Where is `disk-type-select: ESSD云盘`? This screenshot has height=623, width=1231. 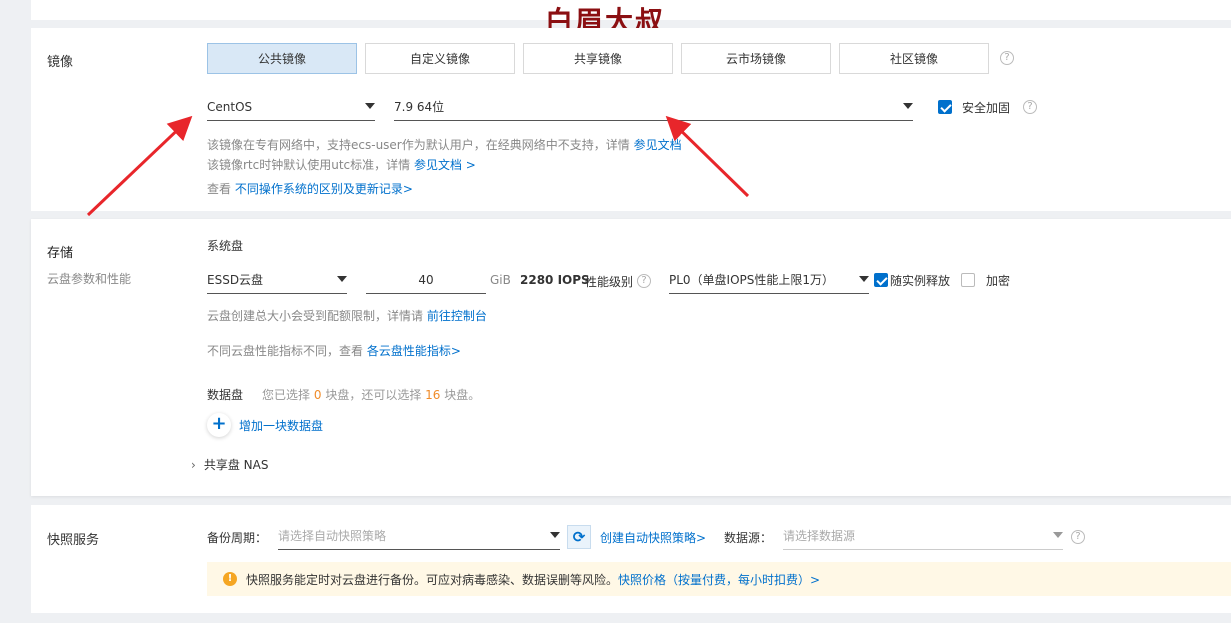 disk-type-select: ESSD云盘 is located at coordinates (277, 280).